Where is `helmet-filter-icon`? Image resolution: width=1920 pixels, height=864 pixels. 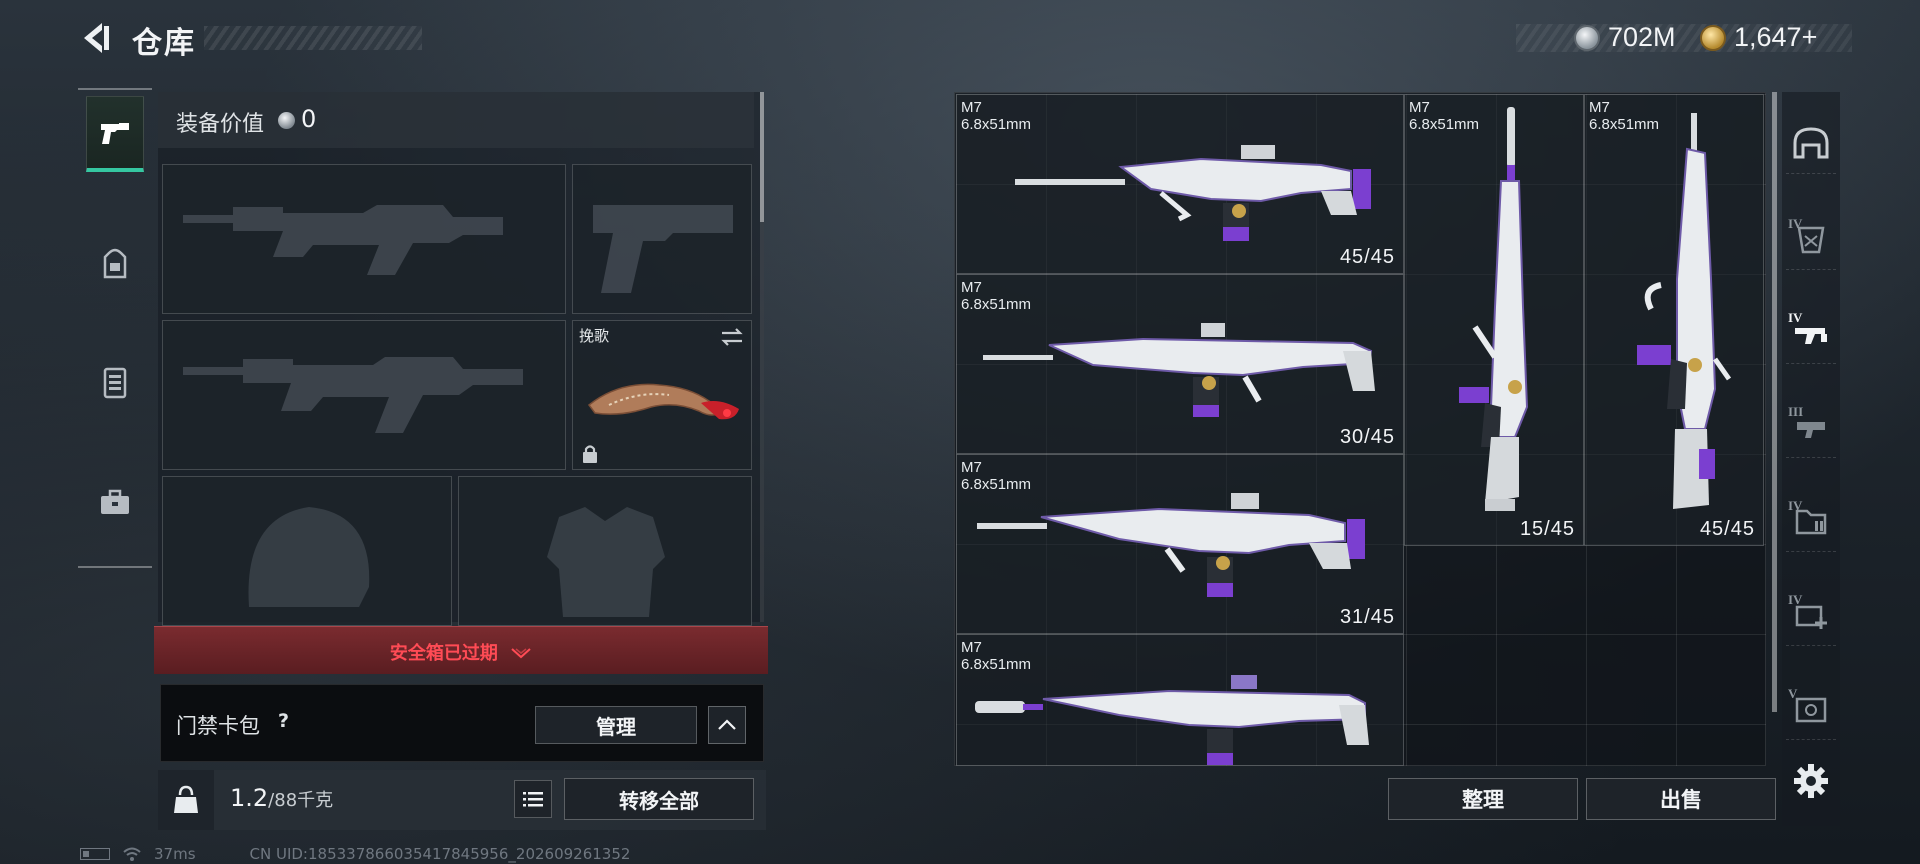
helmet-filter-icon is located at coordinates (1811, 142).